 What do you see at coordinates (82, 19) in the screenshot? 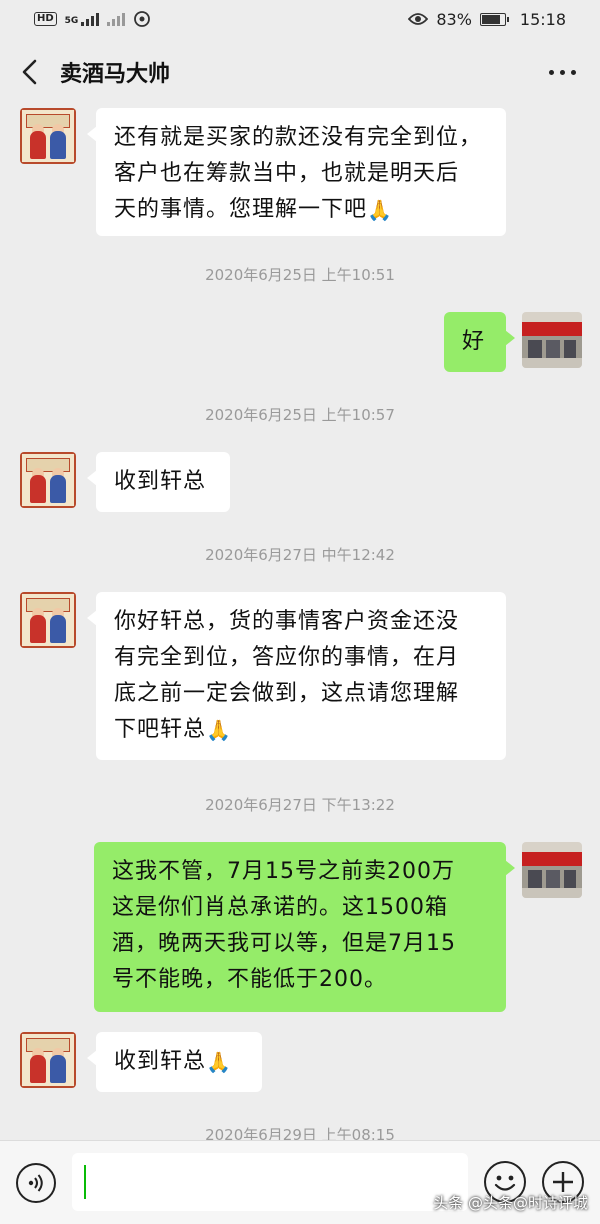
I see `signal-icon: 5G` at bounding box center [82, 19].